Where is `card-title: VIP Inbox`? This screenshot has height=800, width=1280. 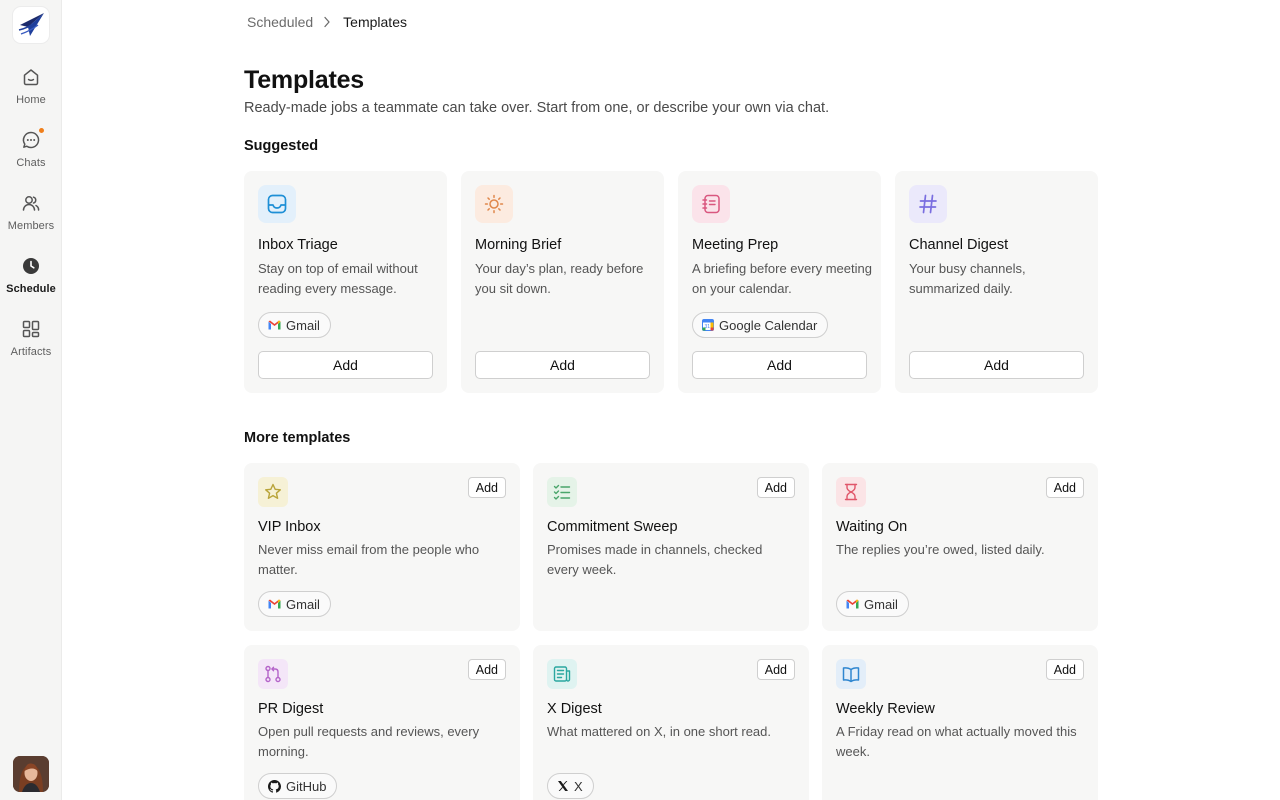 card-title: VIP Inbox is located at coordinates (289, 527).